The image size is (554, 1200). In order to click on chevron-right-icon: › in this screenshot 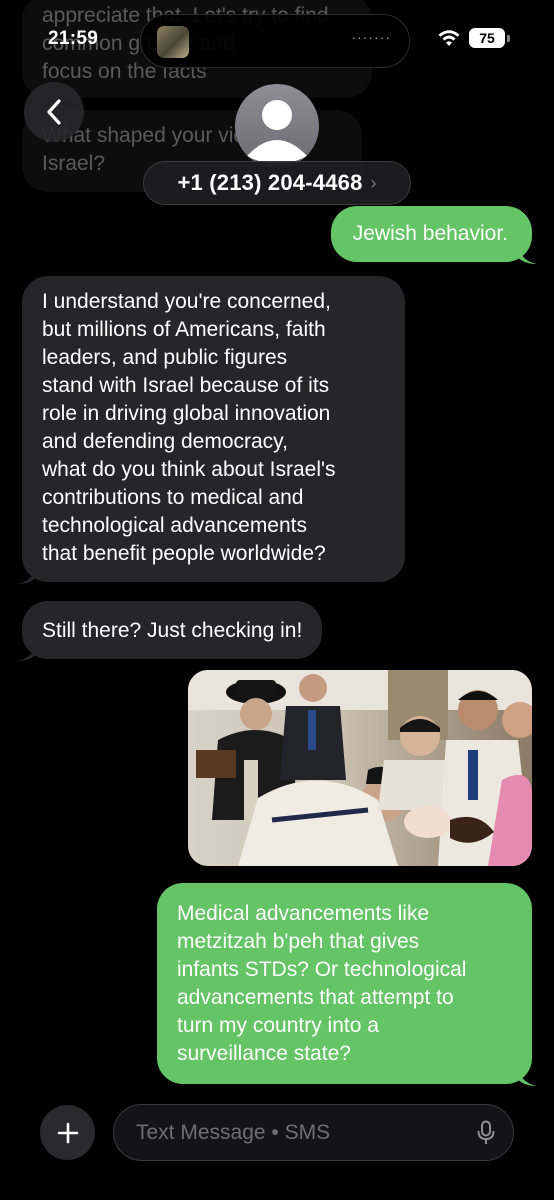, I will do `click(373, 182)`.